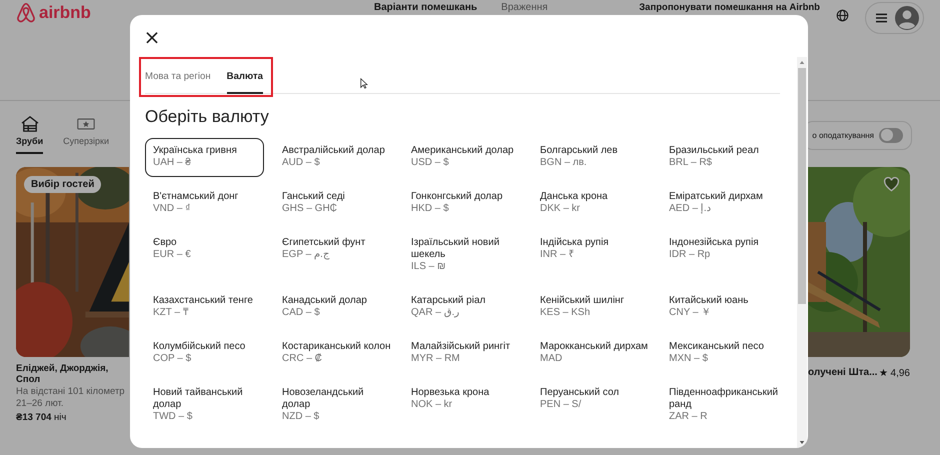 This screenshot has height=455, width=940. I want to click on category-tab: Зруби, so click(30, 135).